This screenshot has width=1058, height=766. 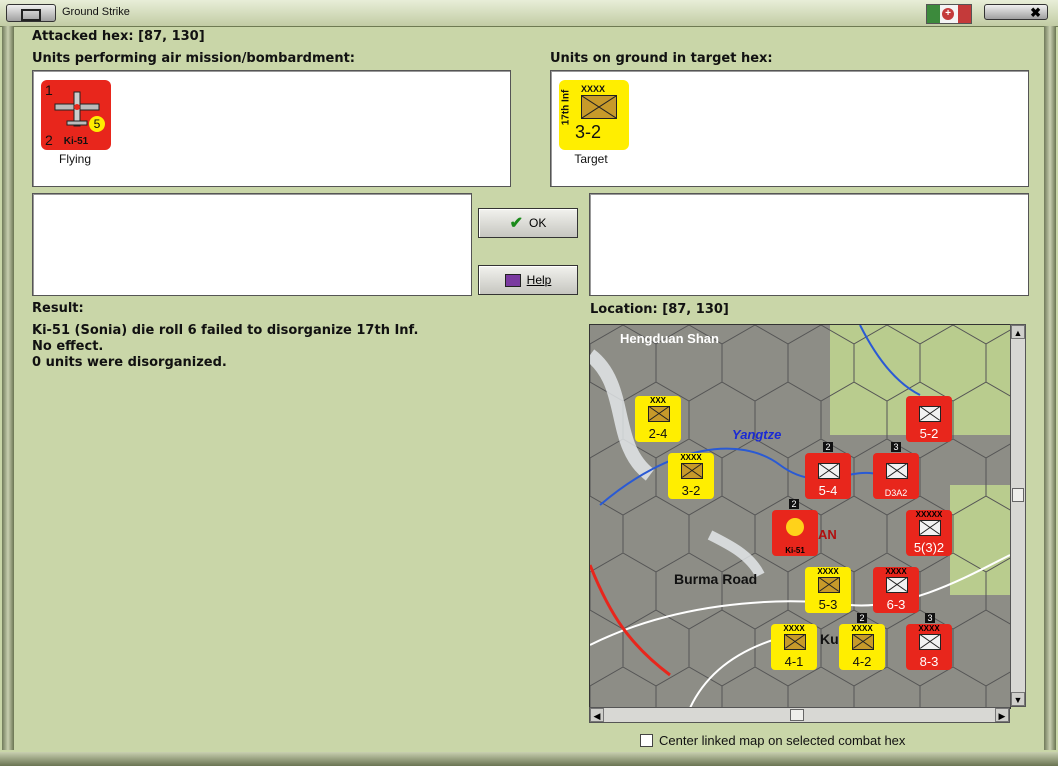 What do you see at coordinates (829, 639) in the screenshot?
I see `map-label-ku: Ku` at bounding box center [829, 639].